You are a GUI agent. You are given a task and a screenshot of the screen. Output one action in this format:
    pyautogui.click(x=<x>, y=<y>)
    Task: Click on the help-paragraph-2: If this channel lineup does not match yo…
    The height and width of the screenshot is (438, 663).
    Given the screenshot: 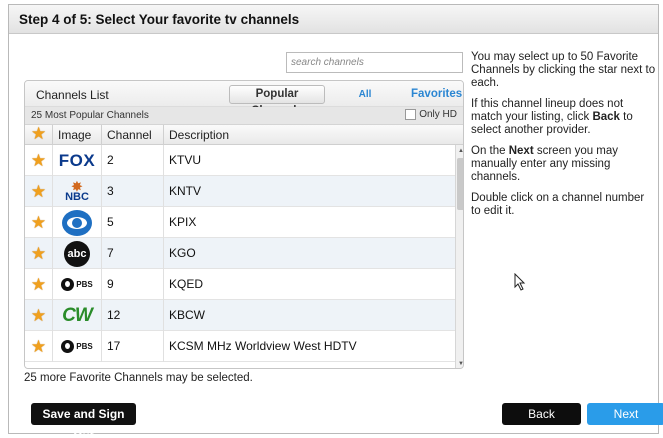 What is the action you would take?
    pyautogui.click(x=552, y=117)
    